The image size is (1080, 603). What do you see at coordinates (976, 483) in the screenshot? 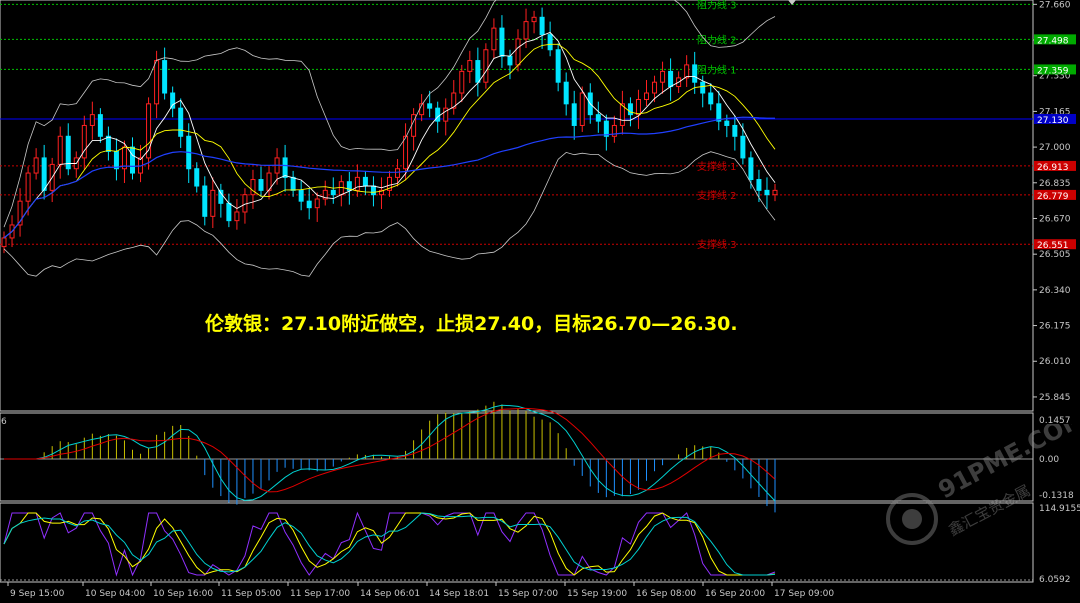
I see `watermark-logo: 91PME.COM 鑫汇宝贵金属` at bounding box center [976, 483].